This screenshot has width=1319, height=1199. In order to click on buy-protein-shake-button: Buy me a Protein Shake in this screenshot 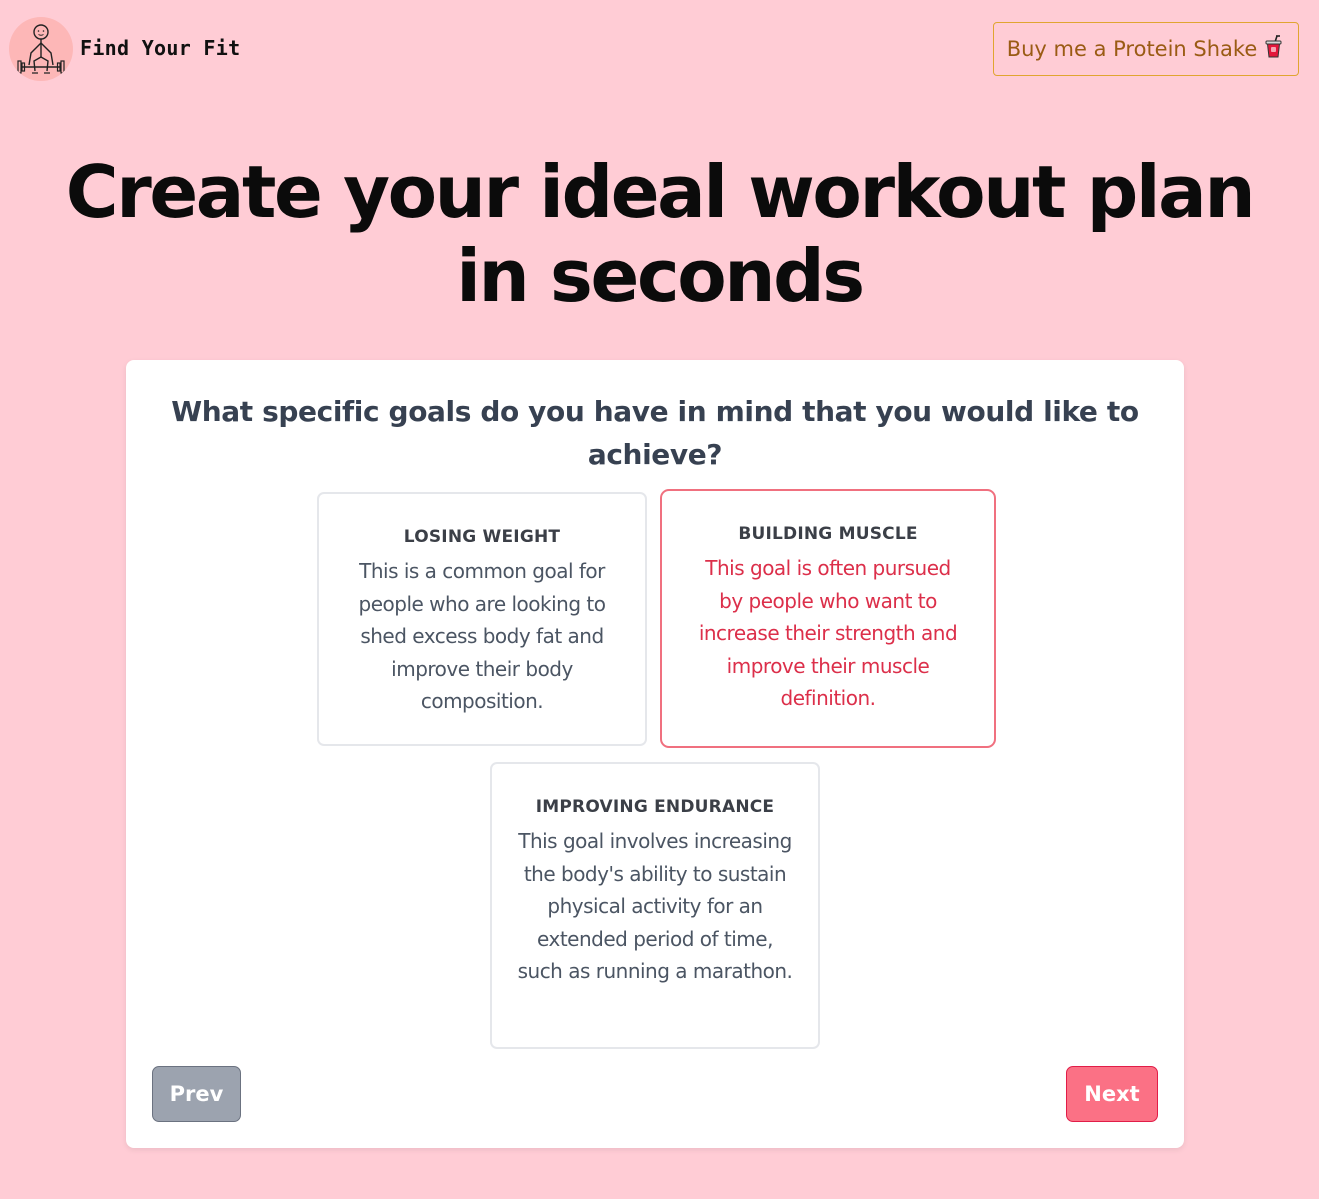, I will do `click(1146, 49)`.